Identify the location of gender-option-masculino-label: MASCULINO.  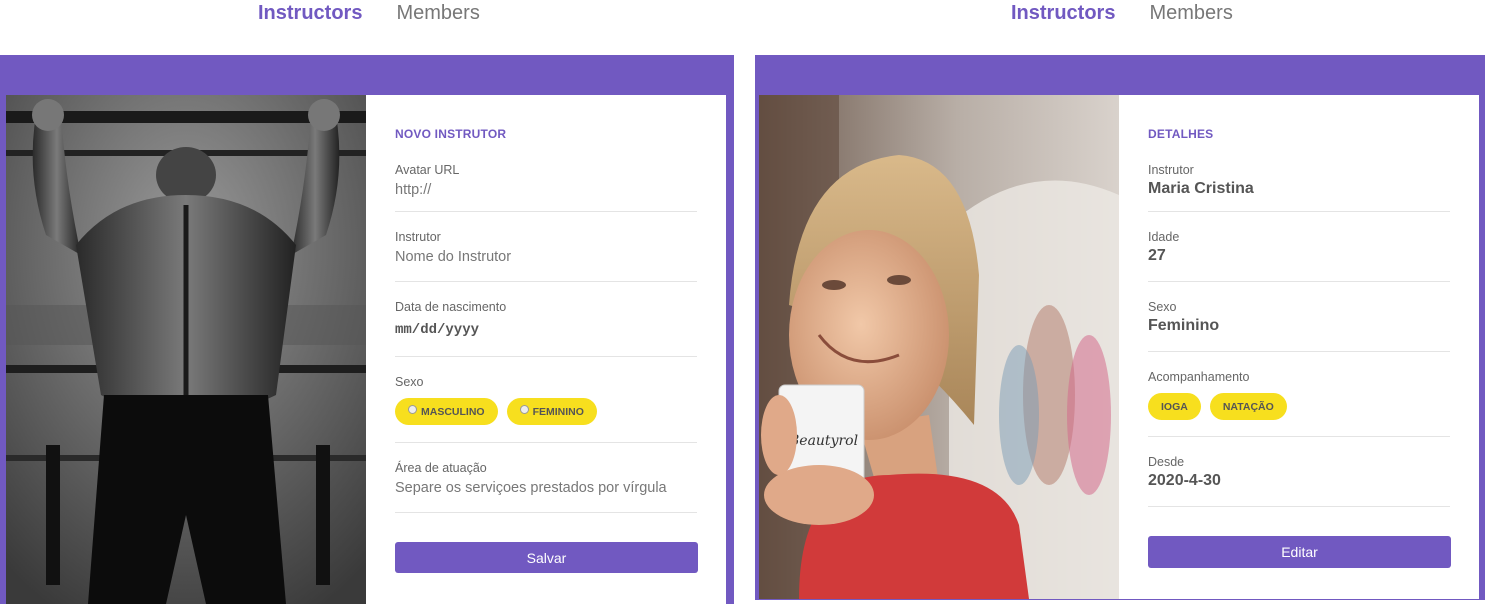
(453, 411).